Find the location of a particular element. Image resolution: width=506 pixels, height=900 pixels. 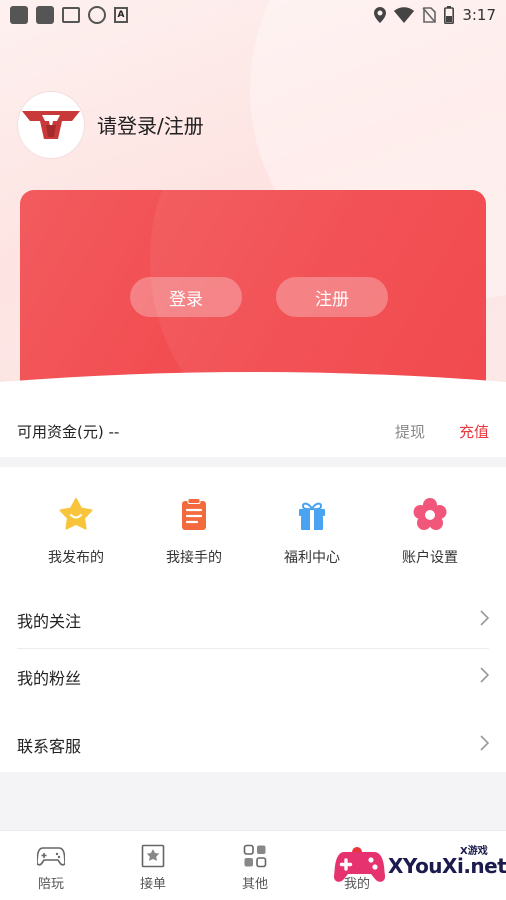

funds-row: 可用资金(元) -- 提现 充值 is located at coordinates (253, 431).